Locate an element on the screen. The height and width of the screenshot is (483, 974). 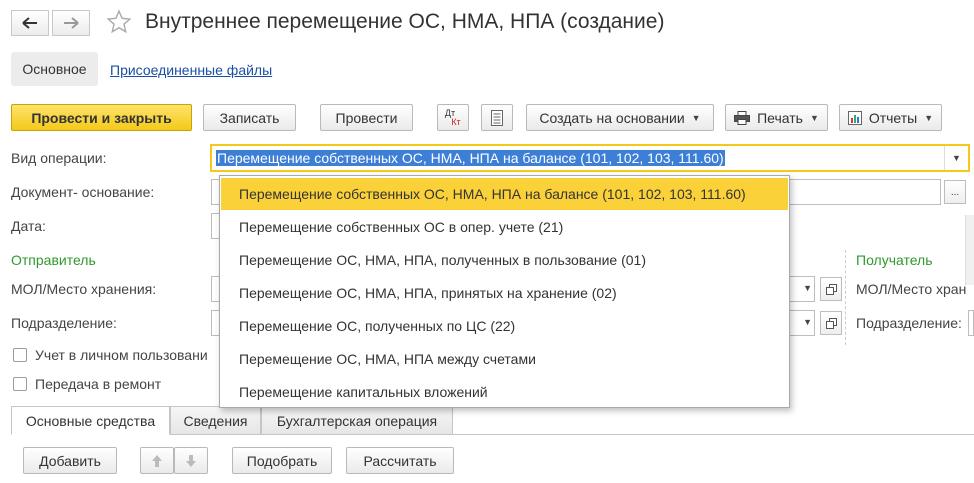
sender-mol-open-button is located at coordinates (831, 289).